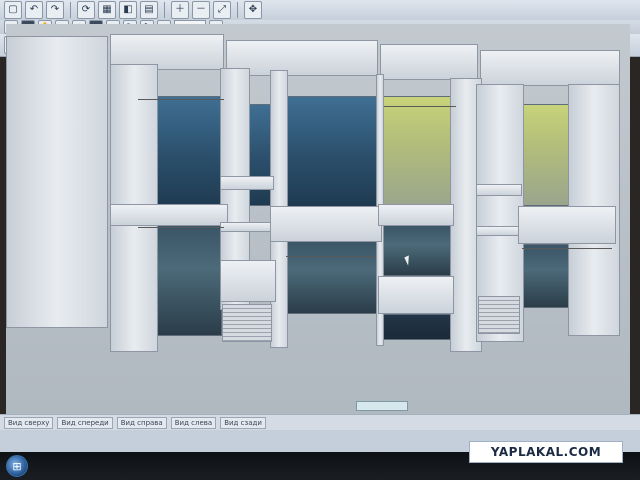 This screenshot has width=640, height=480. Describe the element at coordinates (128, 10) in the screenshot. I see `layers-icon: ◧` at that location.